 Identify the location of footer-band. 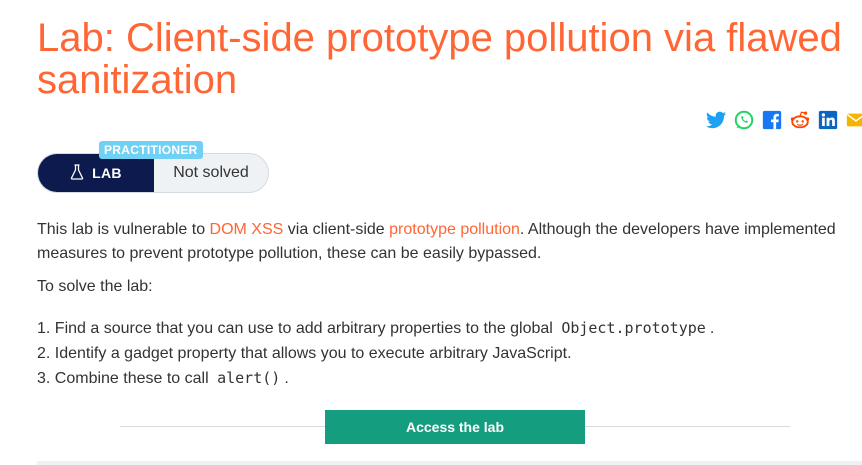
(449, 463).